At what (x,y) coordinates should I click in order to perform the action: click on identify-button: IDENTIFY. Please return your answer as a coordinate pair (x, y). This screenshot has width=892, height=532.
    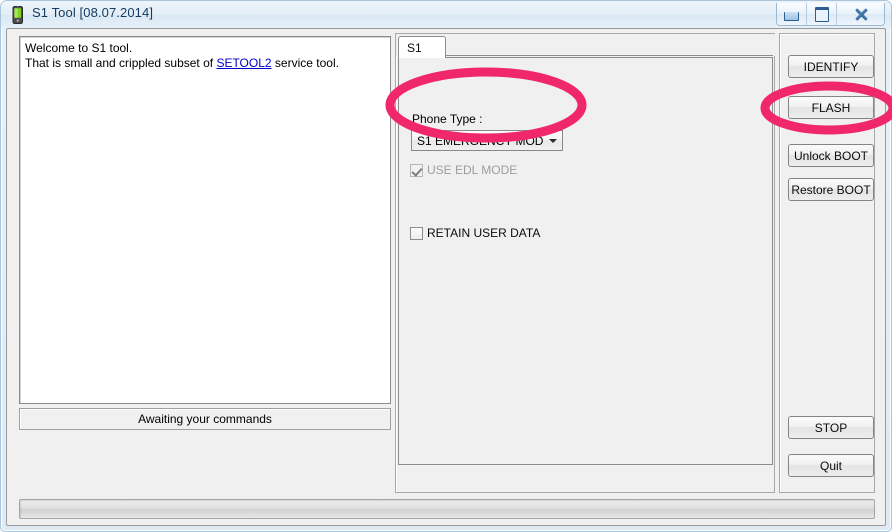
    Looking at the image, I should click on (831, 66).